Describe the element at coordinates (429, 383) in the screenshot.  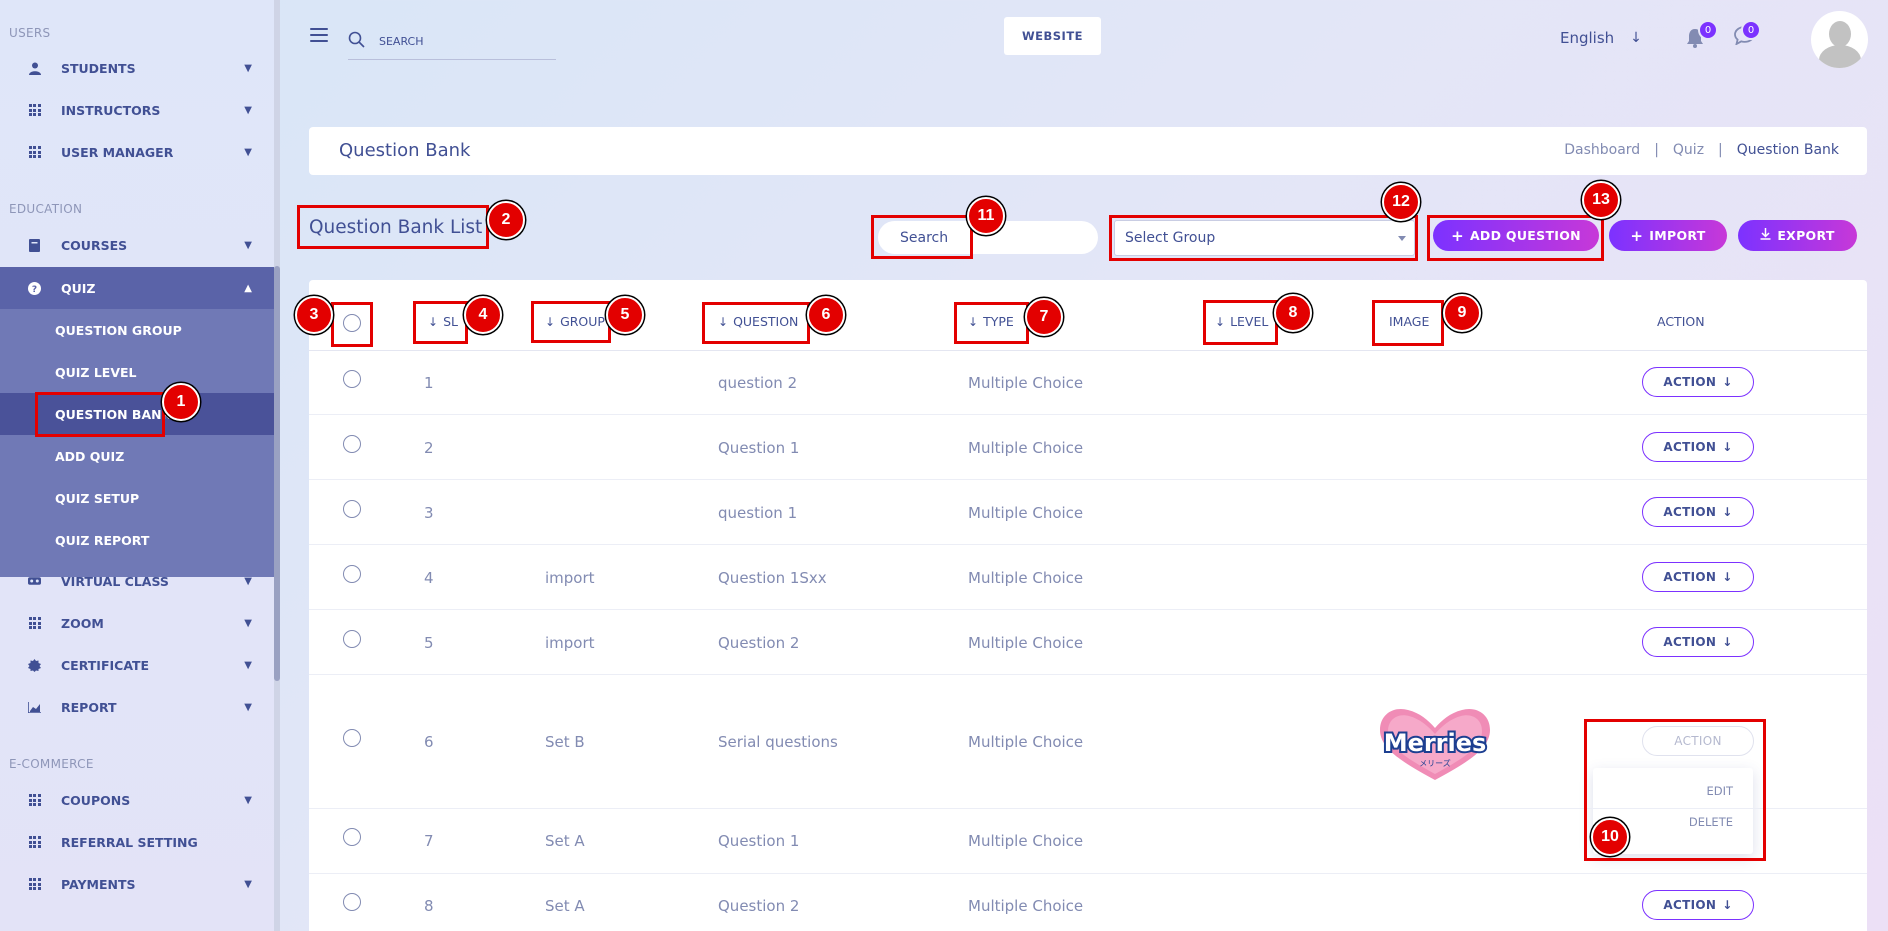
I see `cell-sl: 1` at that location.